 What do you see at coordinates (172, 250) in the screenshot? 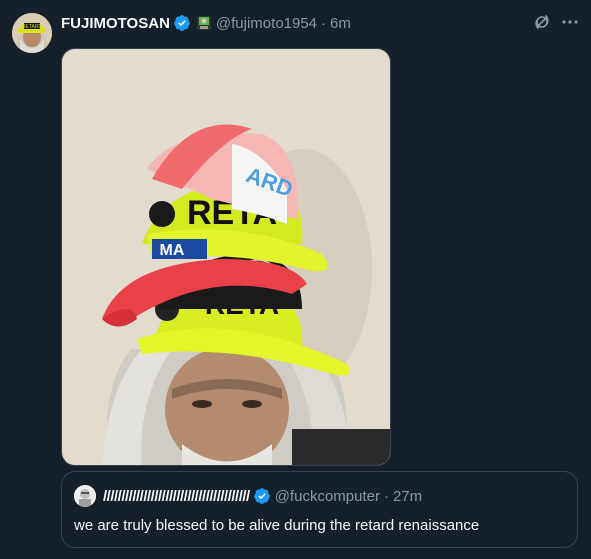
I see `hat-text-side: MA` at bounding box center [172, 250].